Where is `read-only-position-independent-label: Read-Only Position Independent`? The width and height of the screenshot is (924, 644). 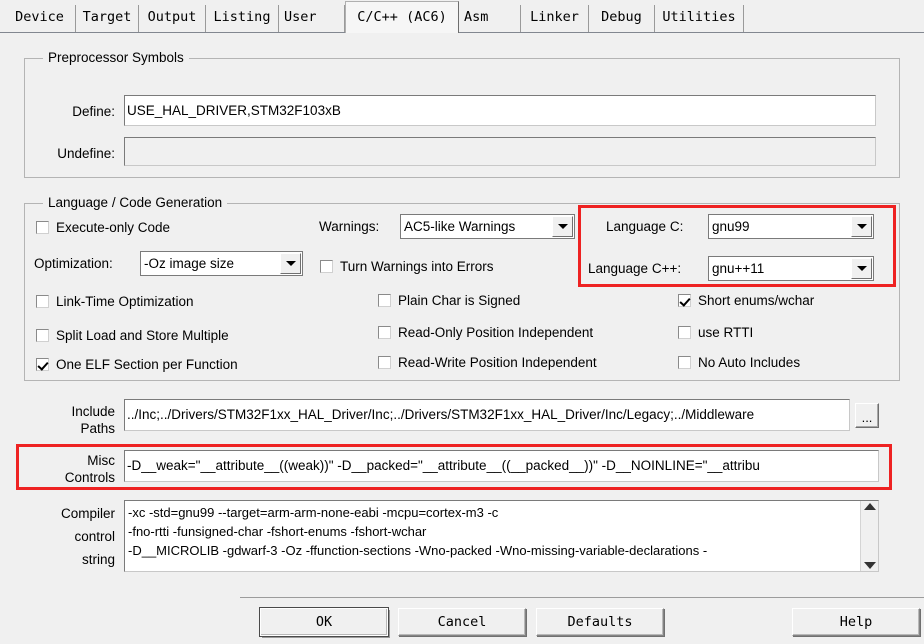 read-only-position-independent-label: Read-Only Position Independent is located at coordinates (496, 332).